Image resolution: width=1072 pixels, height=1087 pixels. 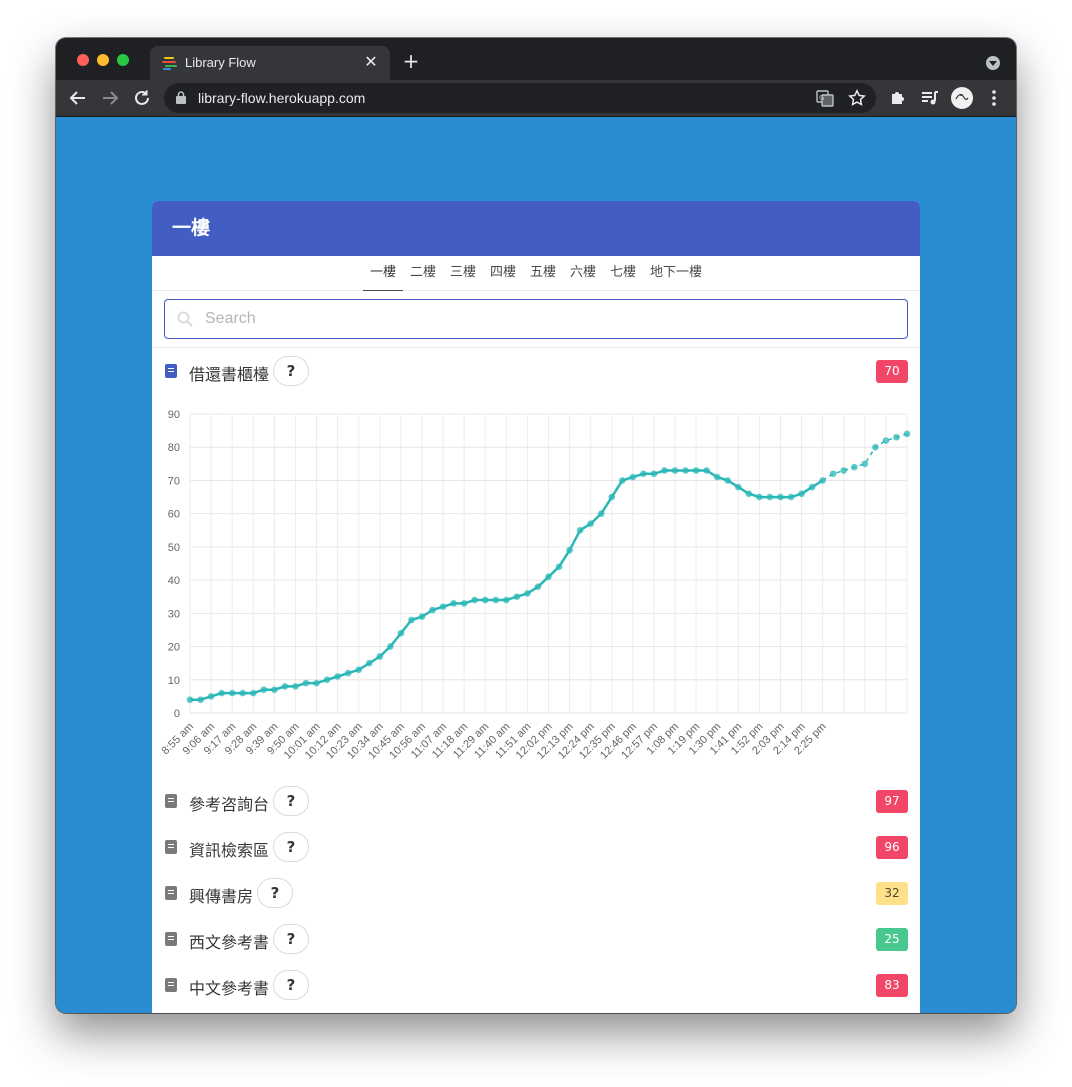 I want to click on y-tick-label: 0, so click(x=177, y=714).